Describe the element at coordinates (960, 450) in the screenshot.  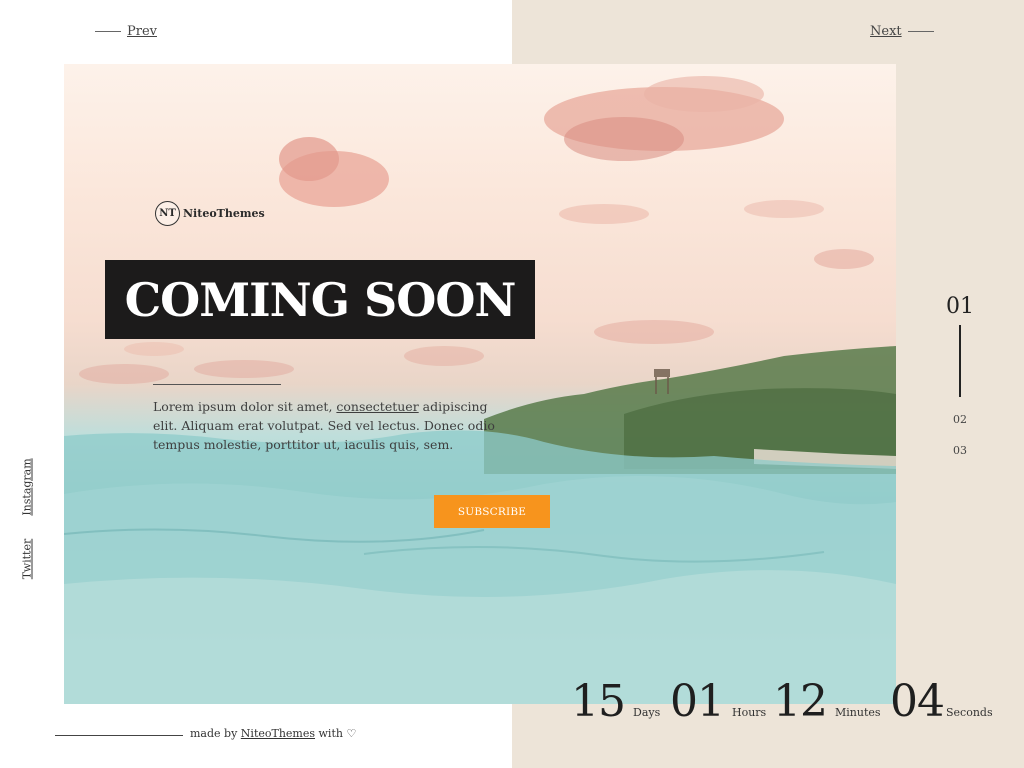
I see `slide-indicator-03: 03` at that location.